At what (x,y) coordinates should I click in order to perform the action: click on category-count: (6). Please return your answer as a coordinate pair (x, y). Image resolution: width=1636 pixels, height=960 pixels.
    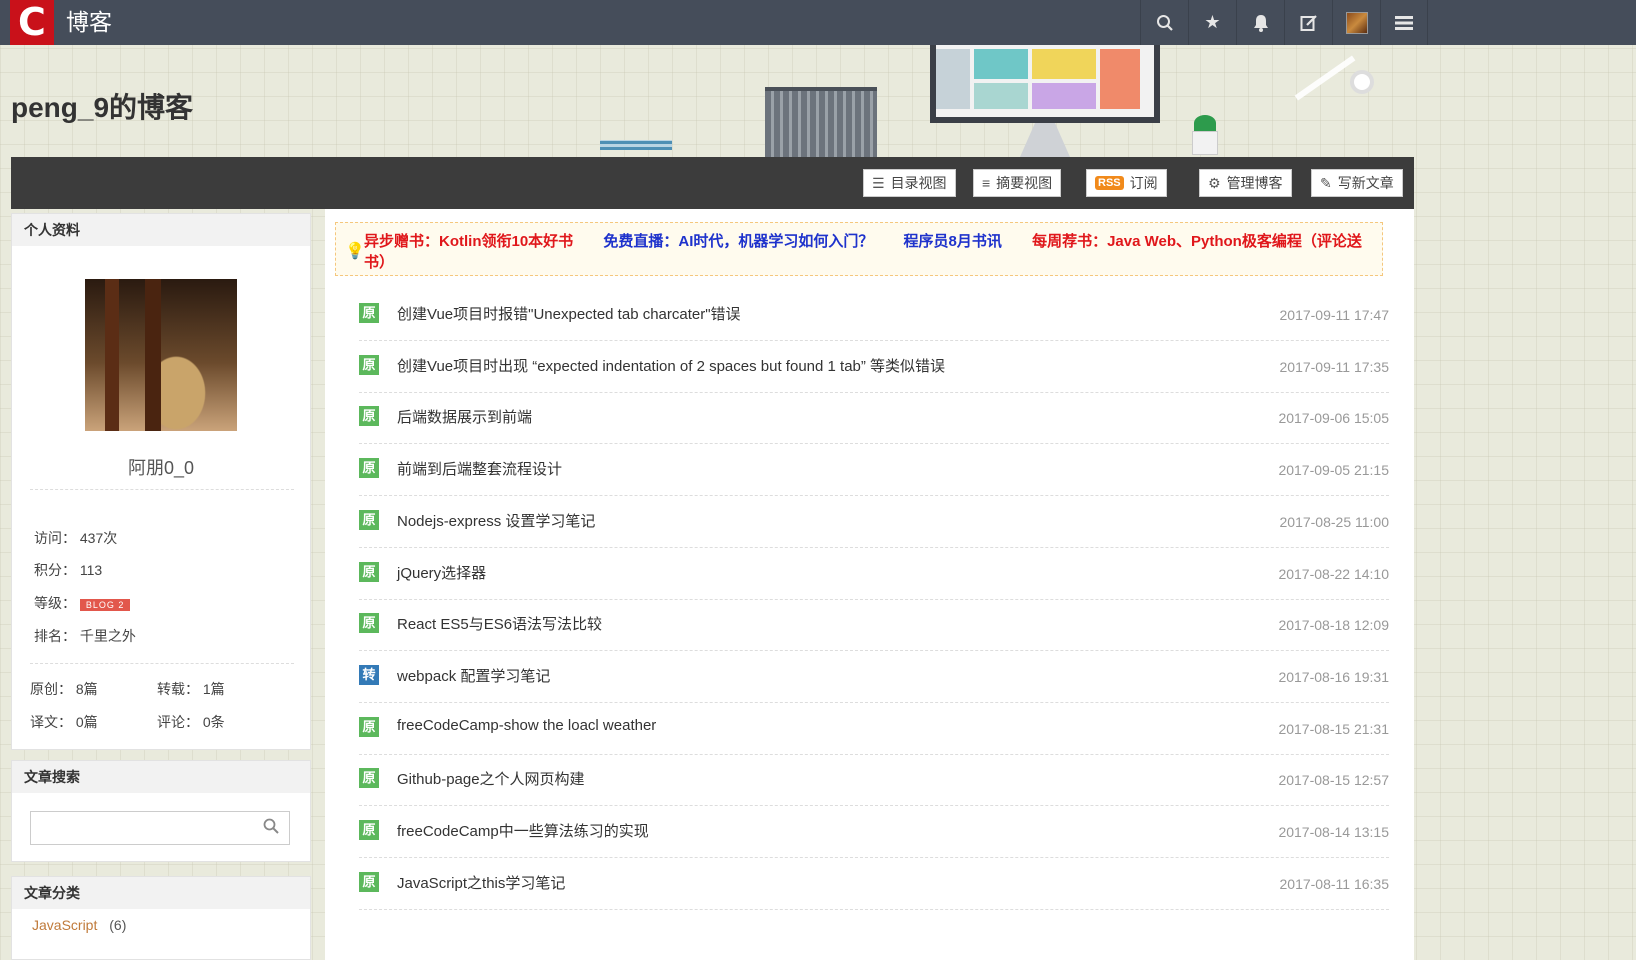
    Looking at the image, I should click on (118, 925).